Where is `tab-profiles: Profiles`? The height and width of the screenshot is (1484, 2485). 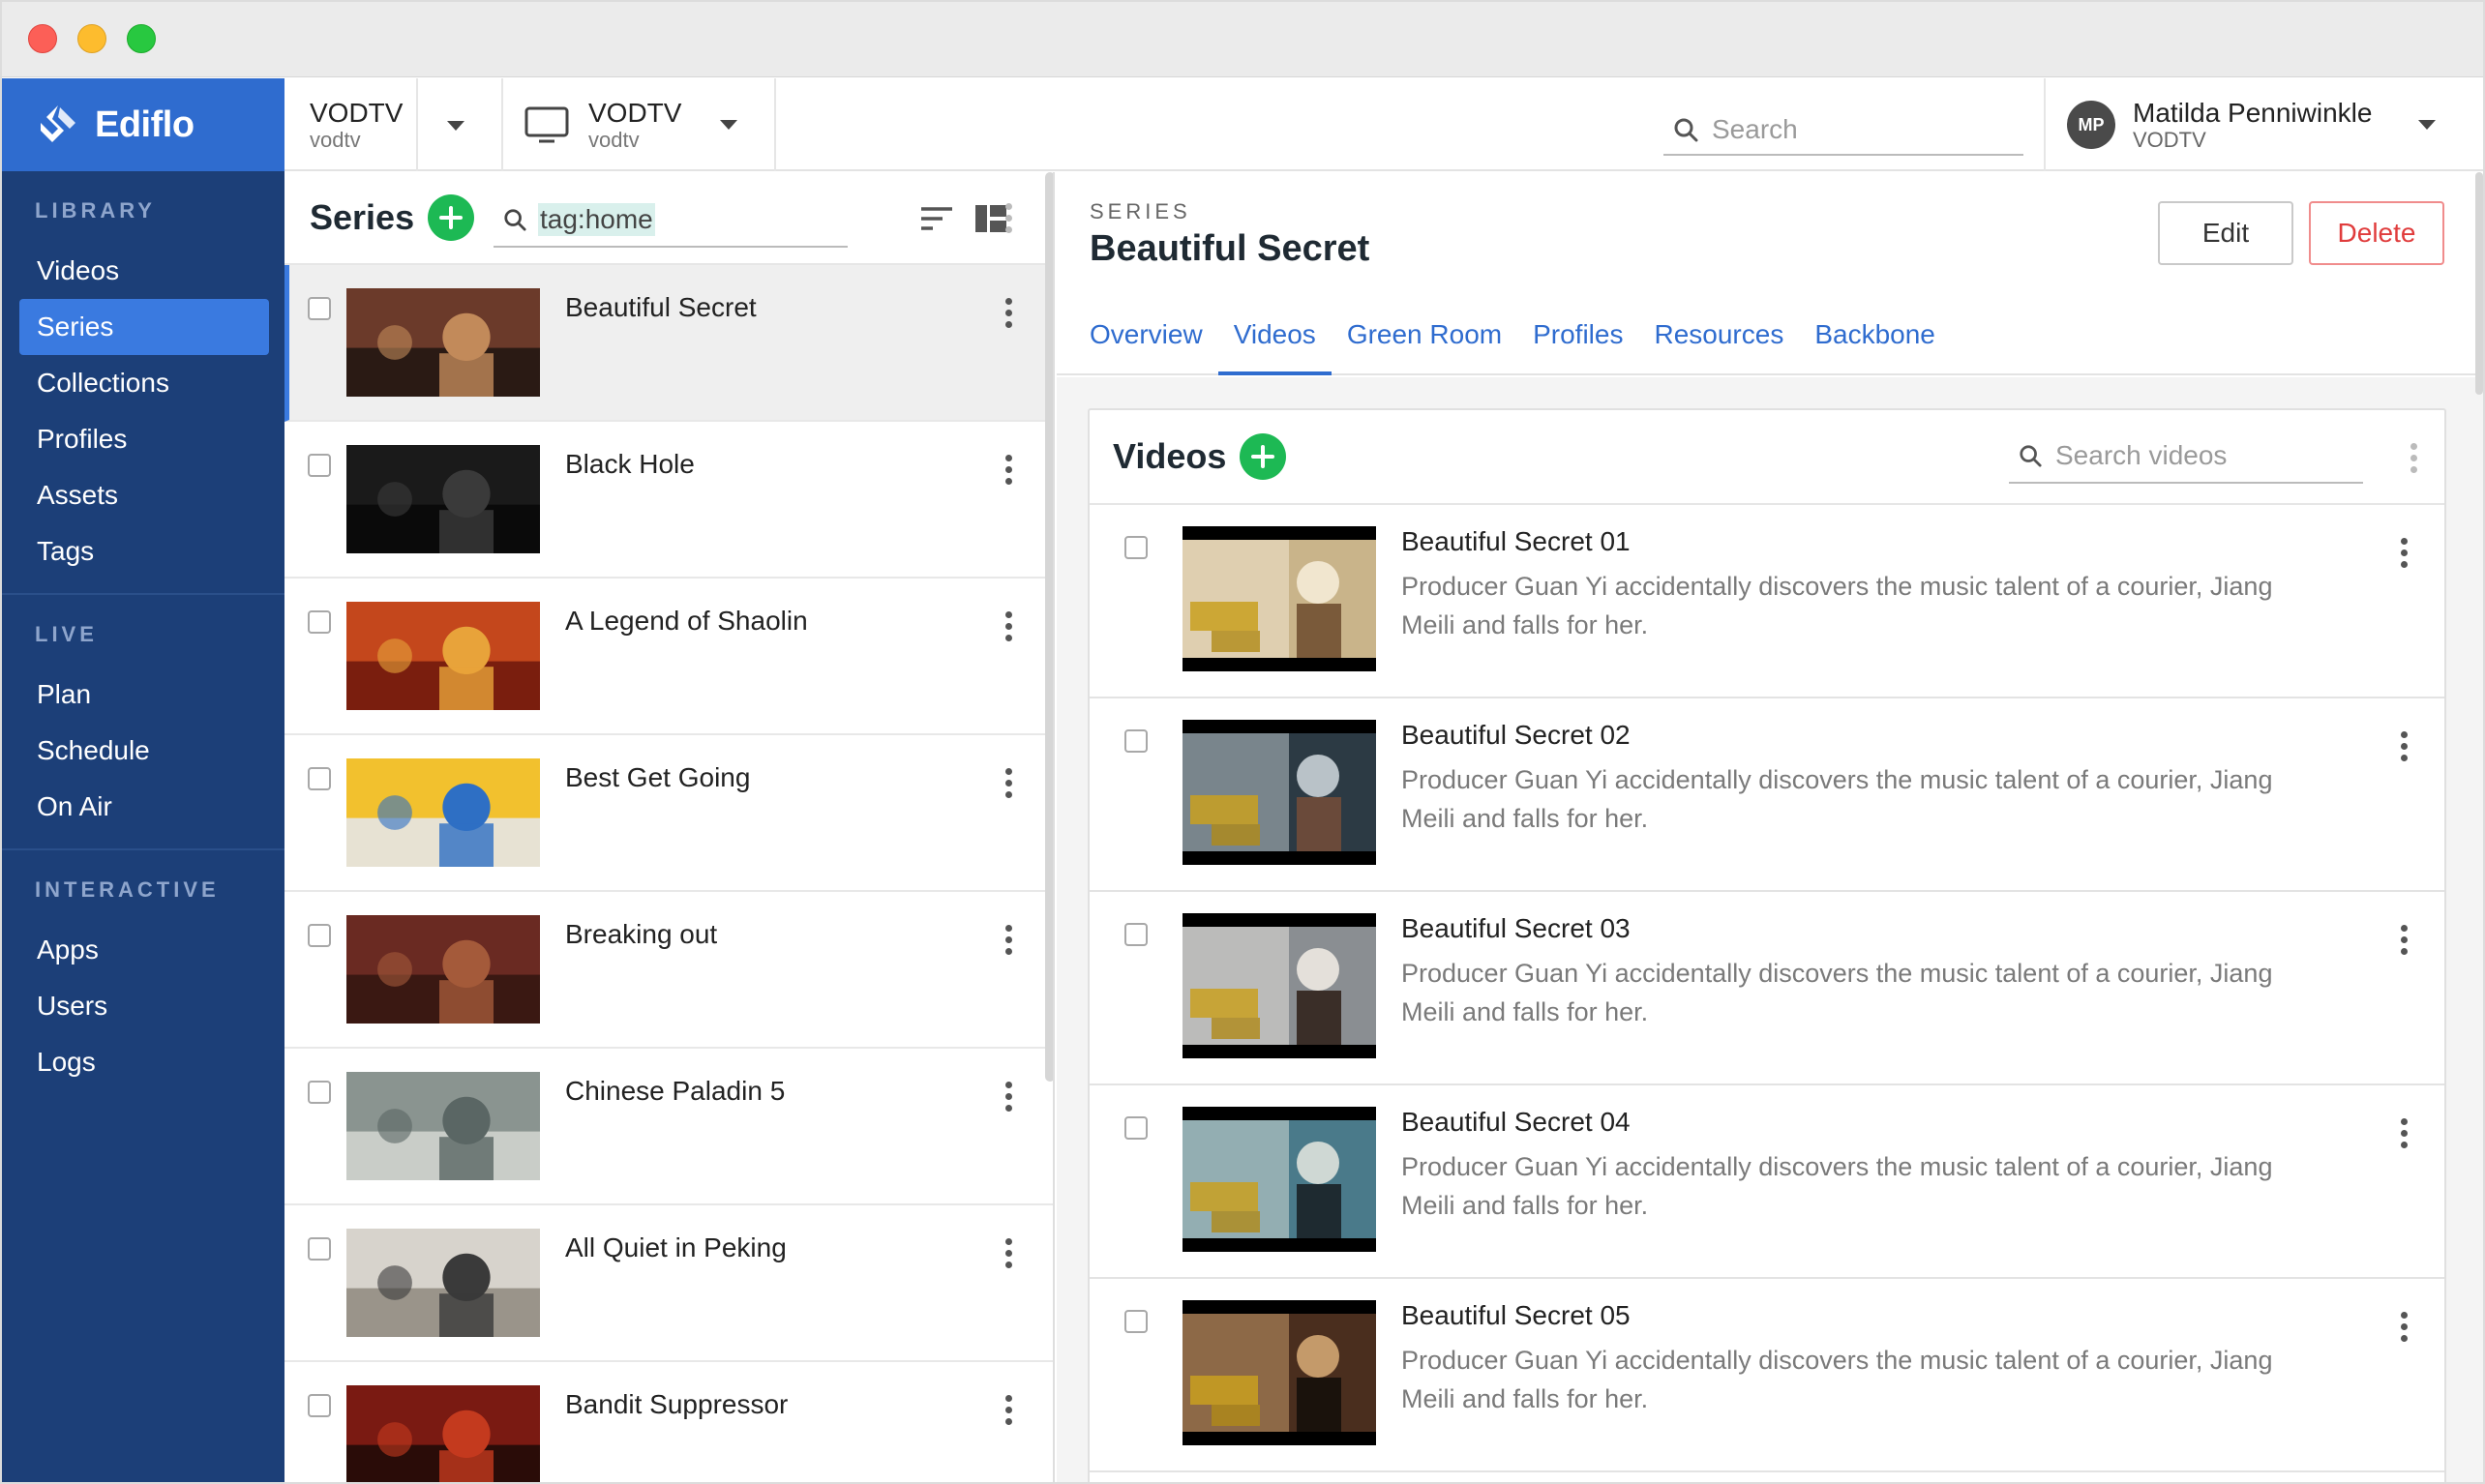
tab-profiles: Profiles is located at coordinates (1578, 341).